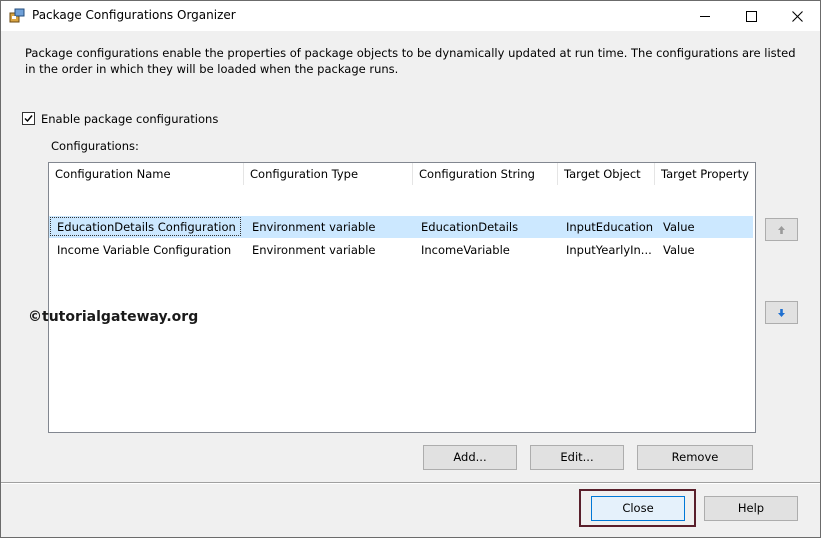 Image resolution: width=821 pixels, height=538 pixels. What do you see at coordinates (695, 457) in the screenshot?
I see `remove-button: Remove` at bounding box center [695, 457].